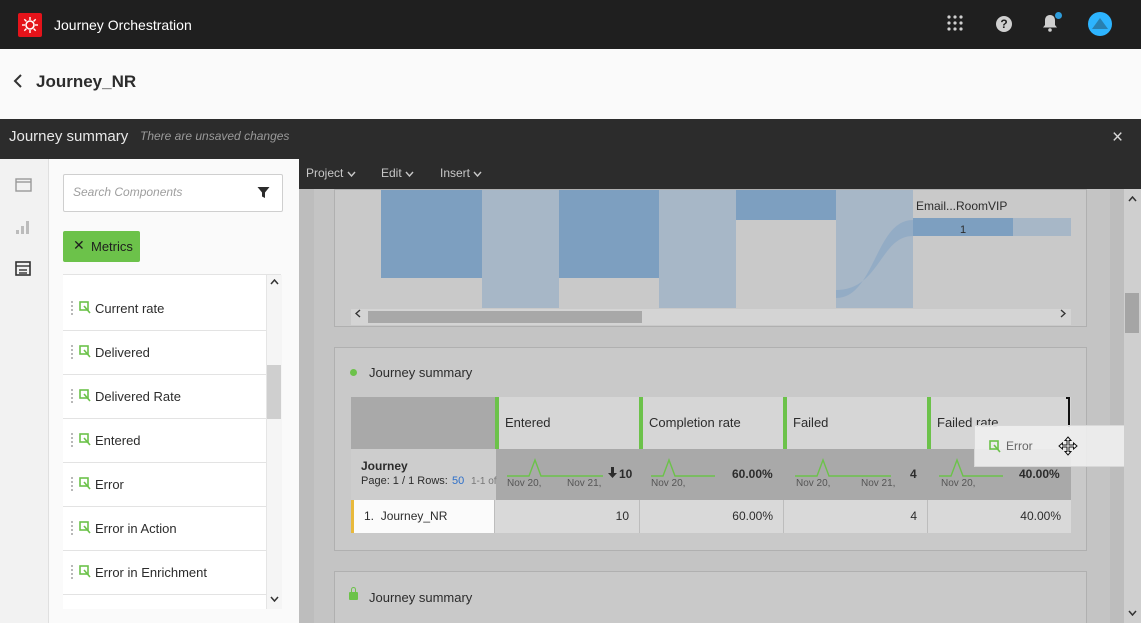  I want to click on table-cell: 40.00%, so click(999, 516).